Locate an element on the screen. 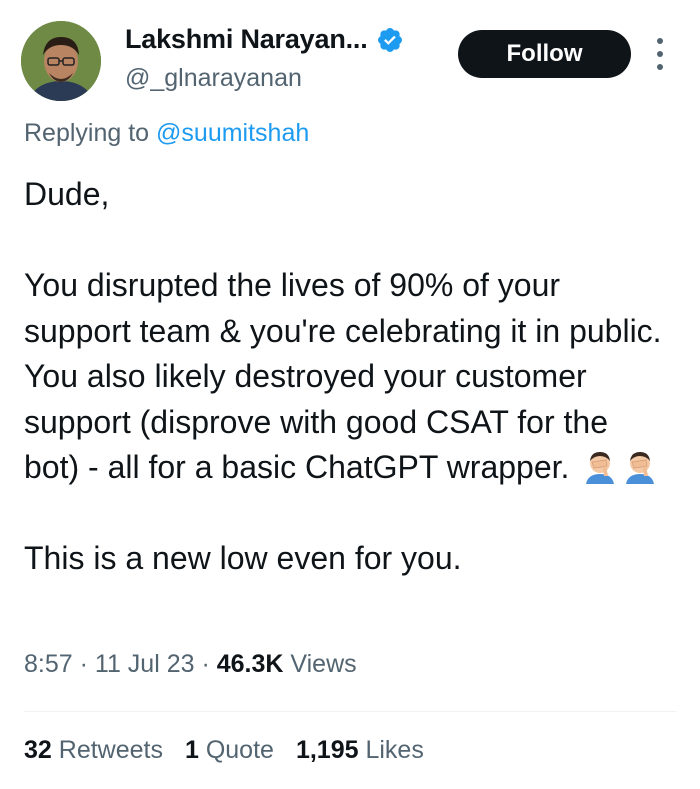  divider is located at coordinates (350, 711).